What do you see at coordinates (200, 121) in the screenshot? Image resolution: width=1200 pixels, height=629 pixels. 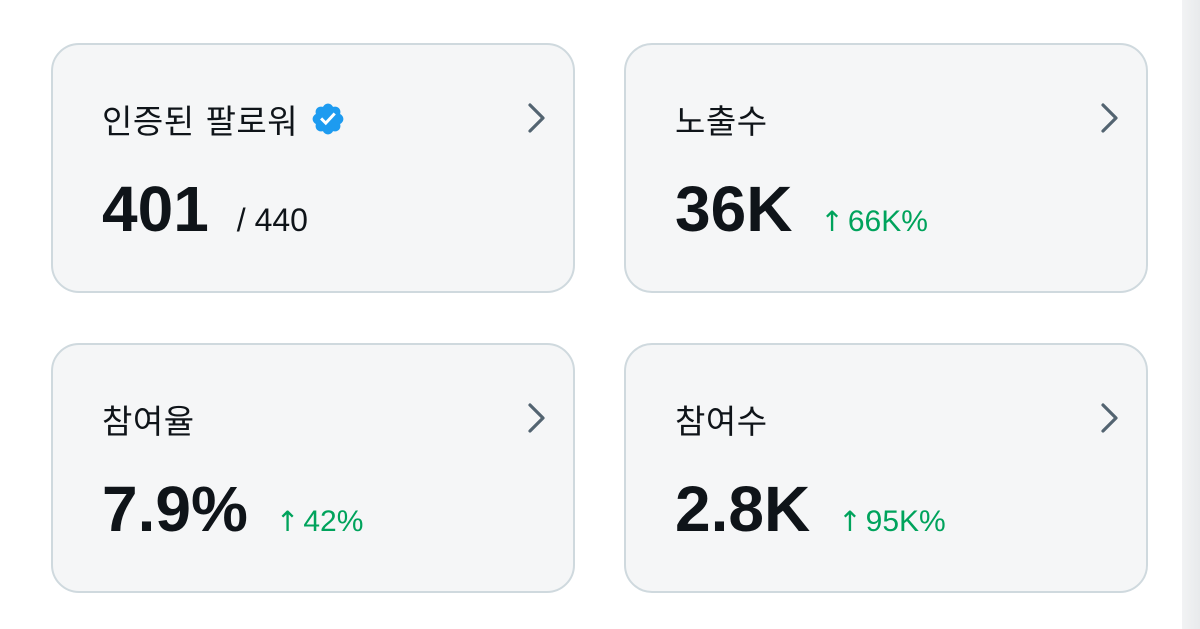 I see `card-title-label: 인증된 팔로워` at bounding box center [200, 121].